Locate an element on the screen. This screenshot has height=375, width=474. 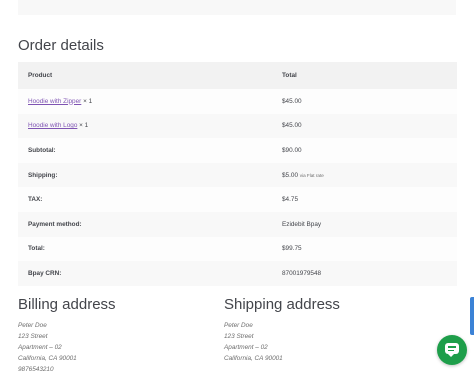
summary-row-shipping: Shipping: $5.00 via Flat rate is located at coordinates (237, 175).